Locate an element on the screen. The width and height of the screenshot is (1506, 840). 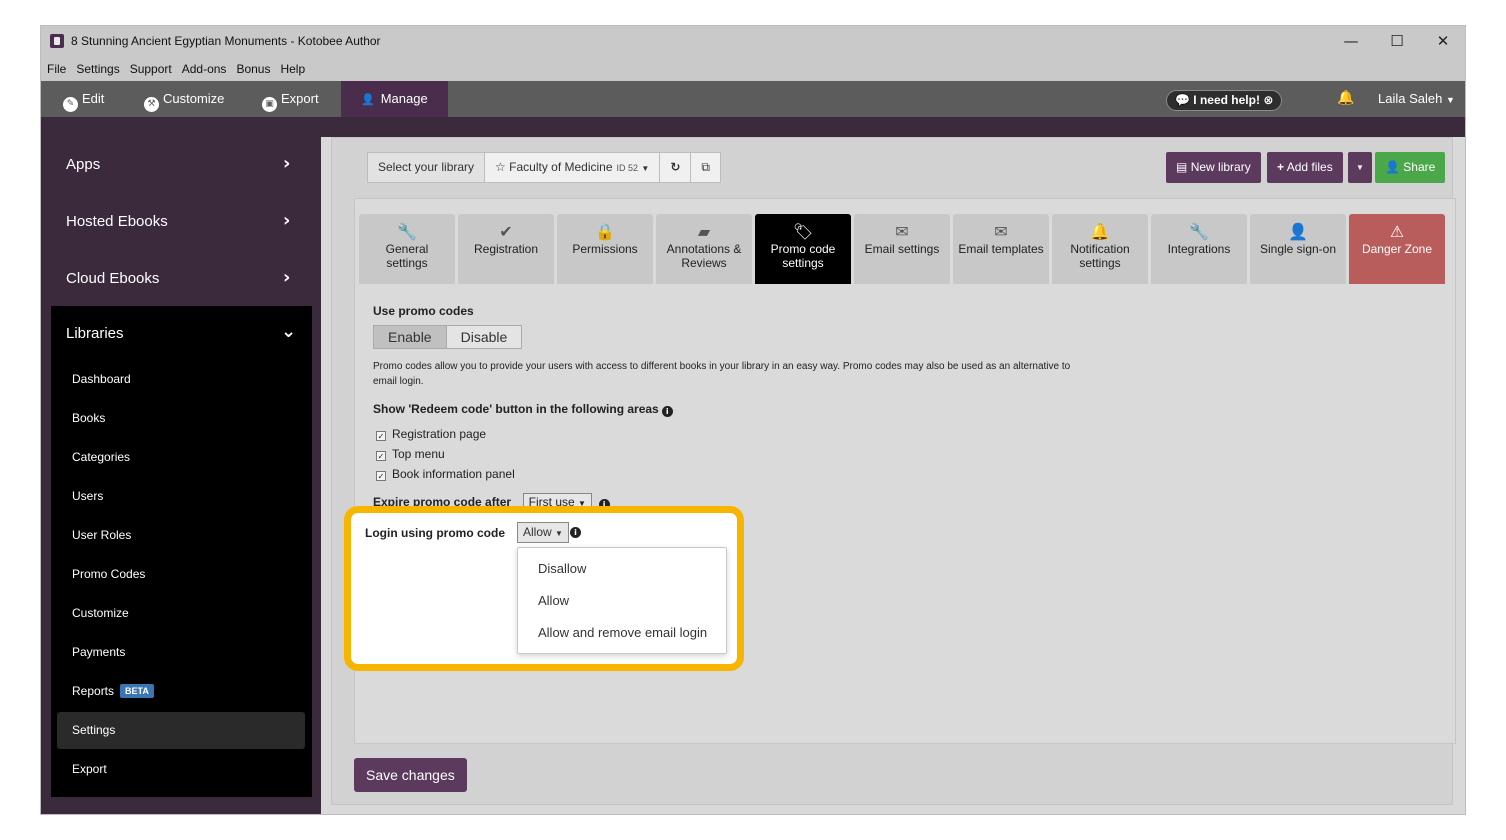
library-select: ☆ Faculty of Medicine ID 52 ▼ is located at coordinates (572, 167).